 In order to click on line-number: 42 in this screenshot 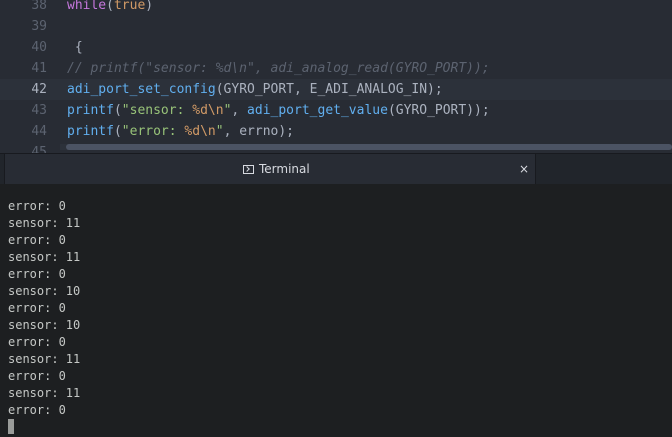, I will do `click(39, 89)`.